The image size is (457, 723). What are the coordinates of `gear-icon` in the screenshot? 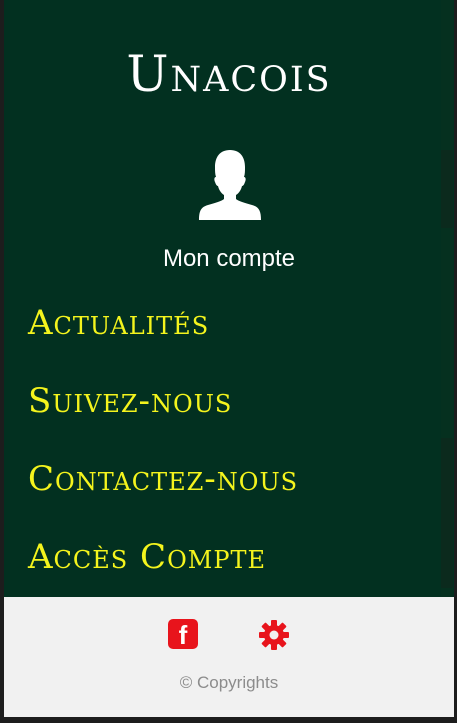 It's located at (274, 635).